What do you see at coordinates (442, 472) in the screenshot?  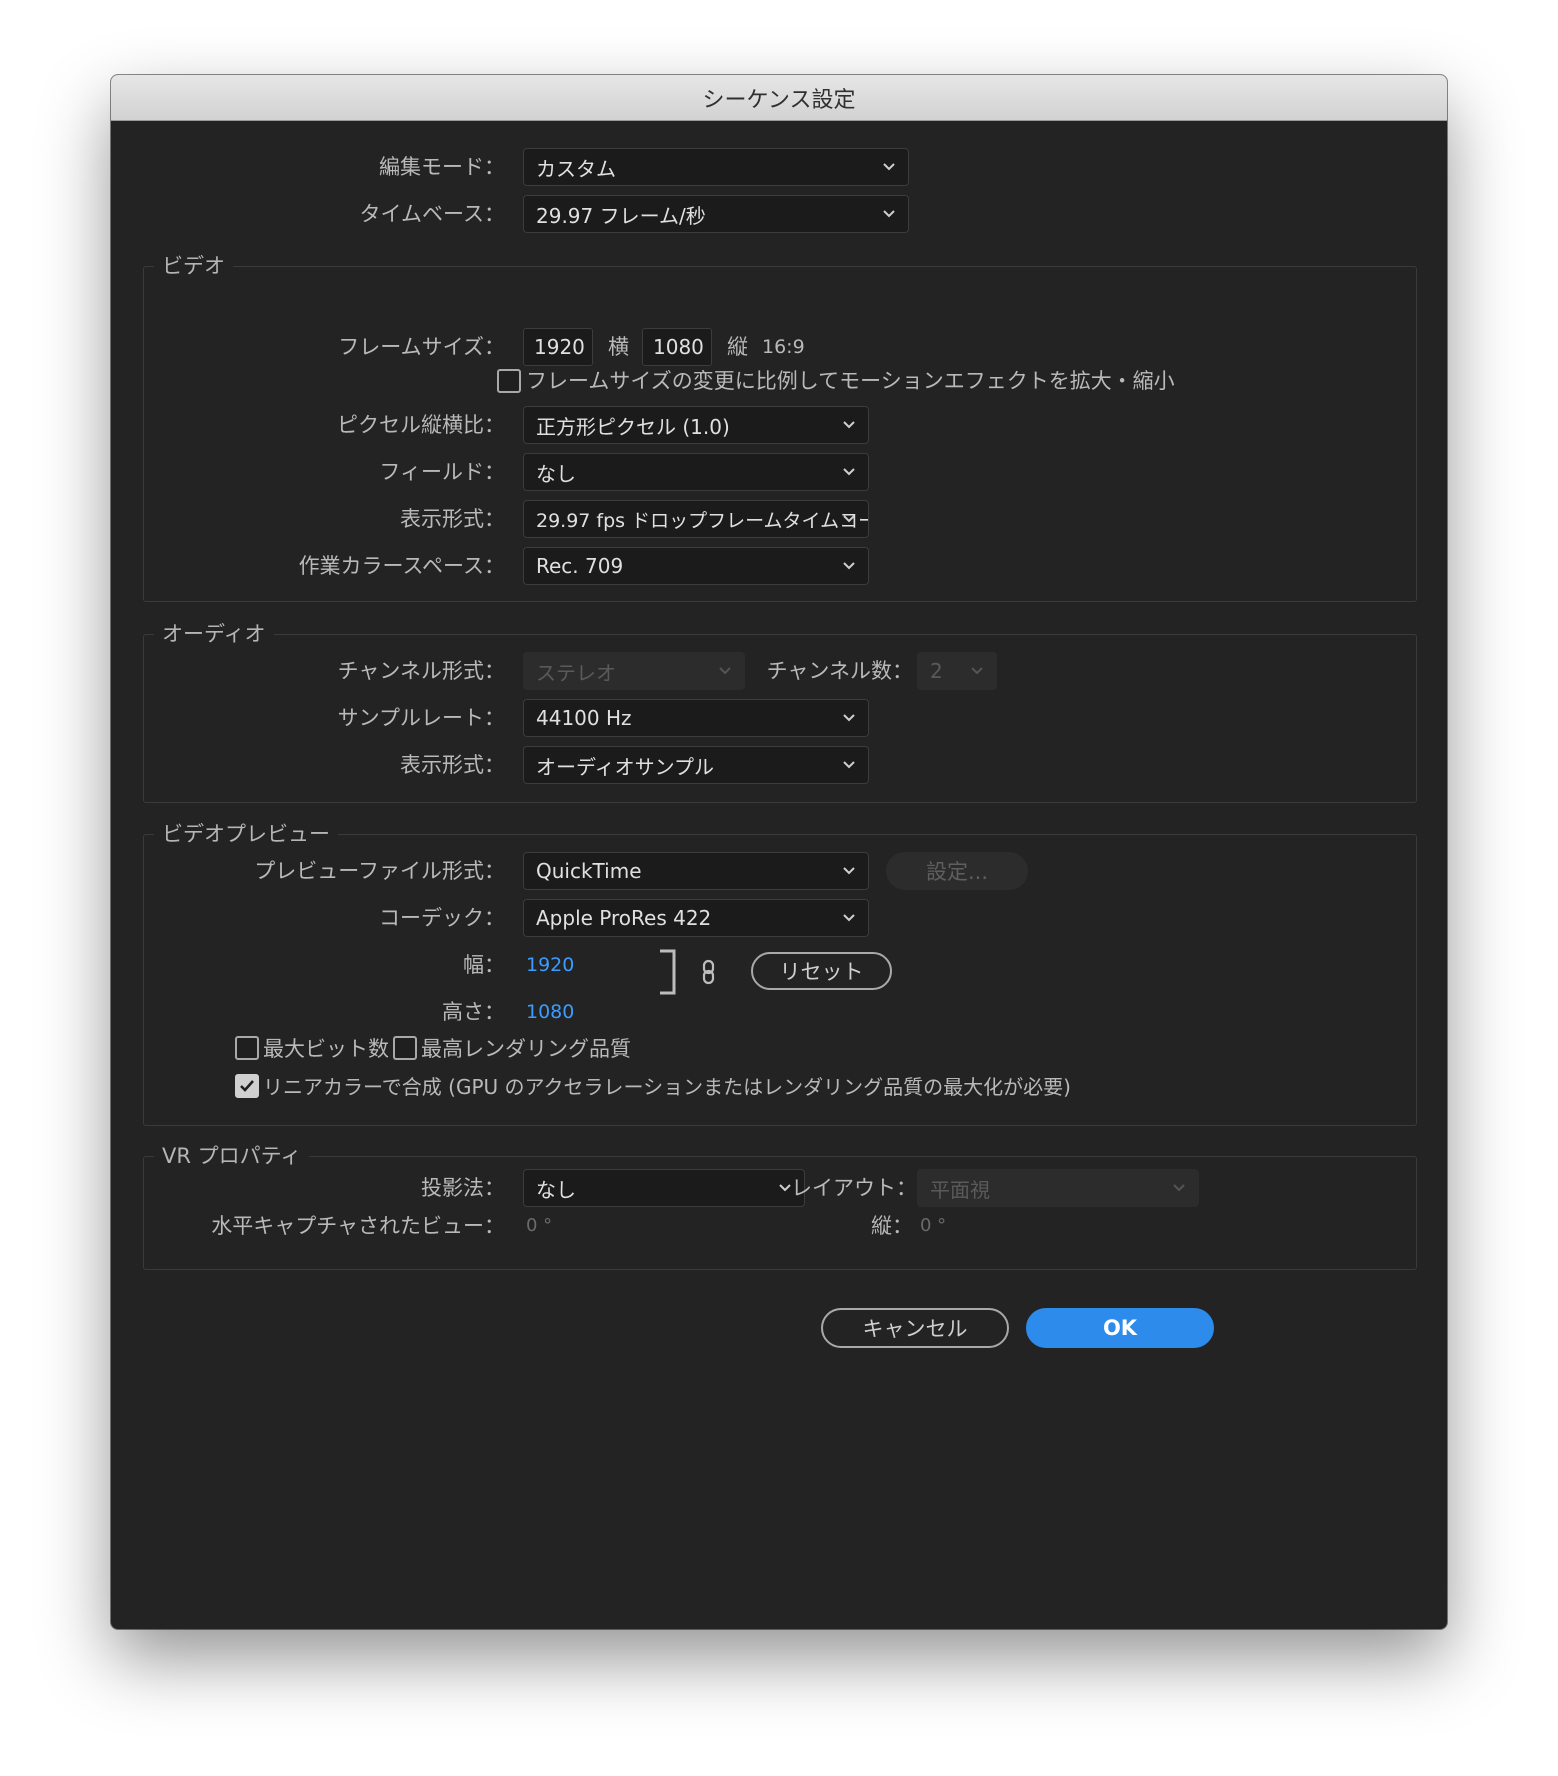 I see `fields-label: フィールド：` at bounding box center [442, 472].